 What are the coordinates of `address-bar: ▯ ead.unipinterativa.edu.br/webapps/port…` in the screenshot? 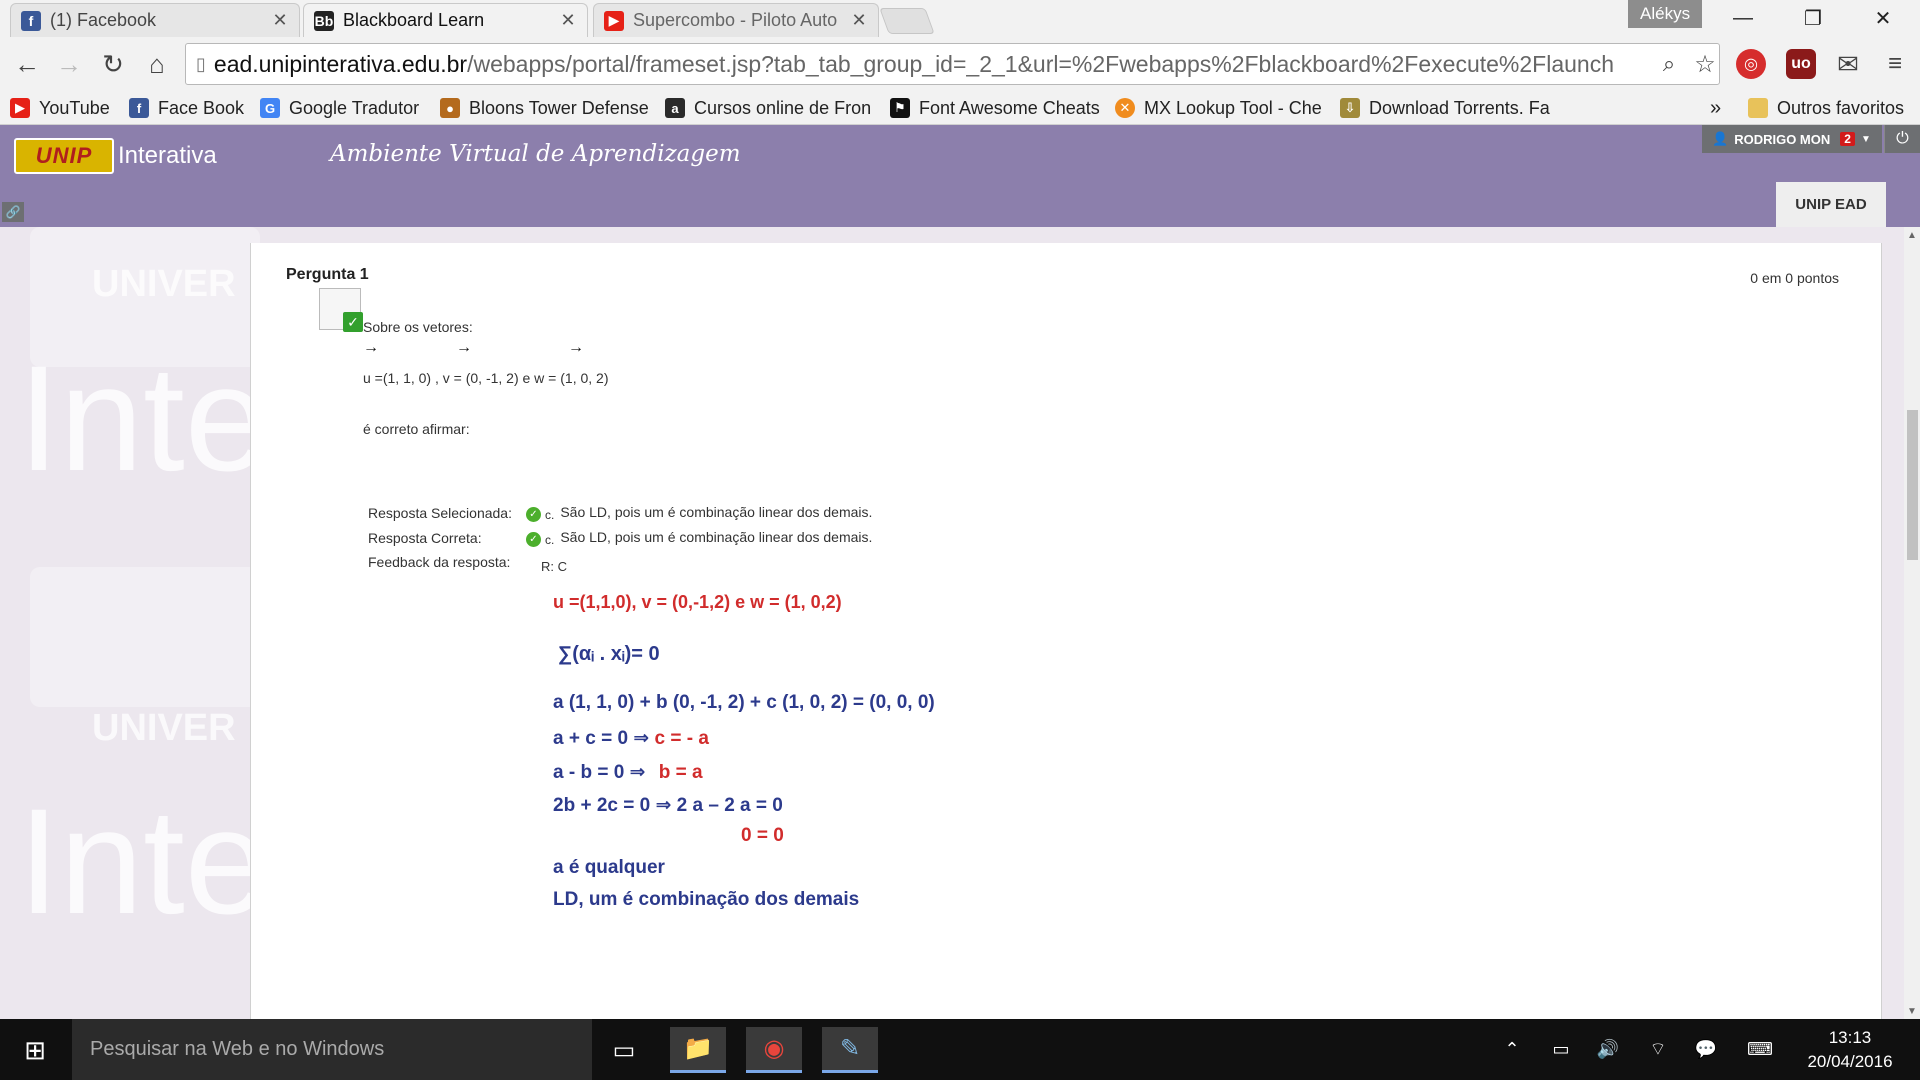 It's located at (952, 64).